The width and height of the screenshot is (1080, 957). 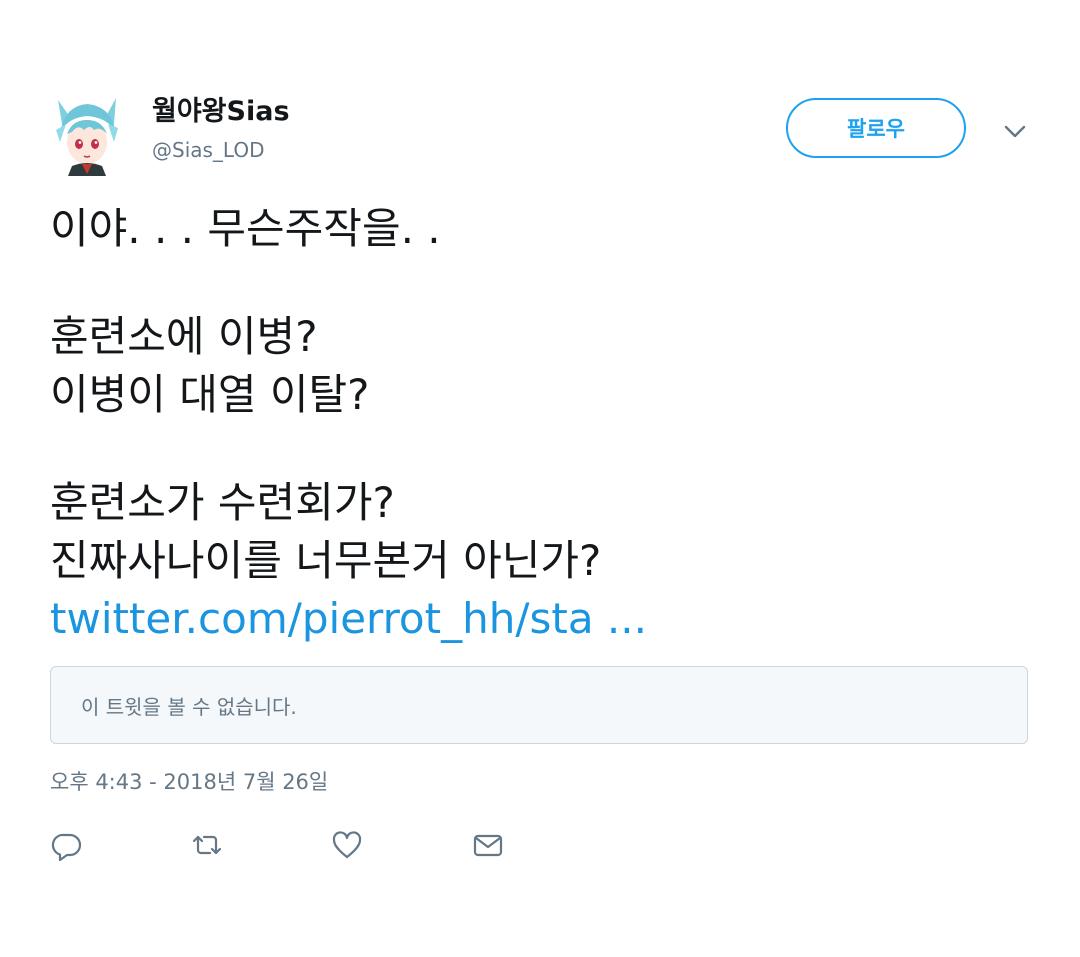 I want to click on tweet-text-line: 이병이 대열 이탈?, so click(x=210, y=394).